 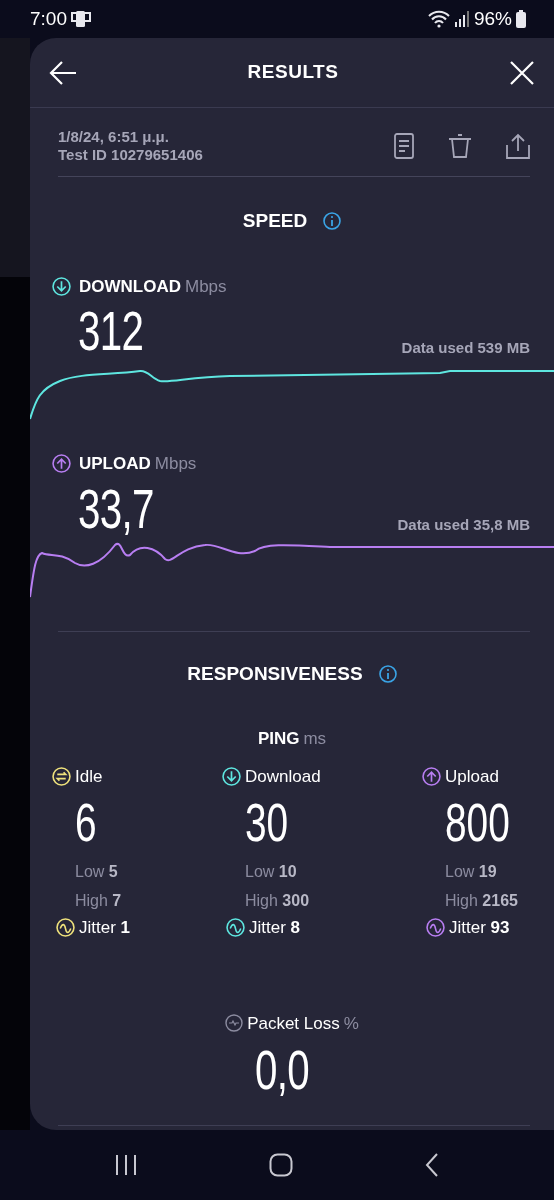 What do you see at coordinates (125, 1165) in the screenshot?
I see `recent-apps-icon` at bounding box center [125, 1165].